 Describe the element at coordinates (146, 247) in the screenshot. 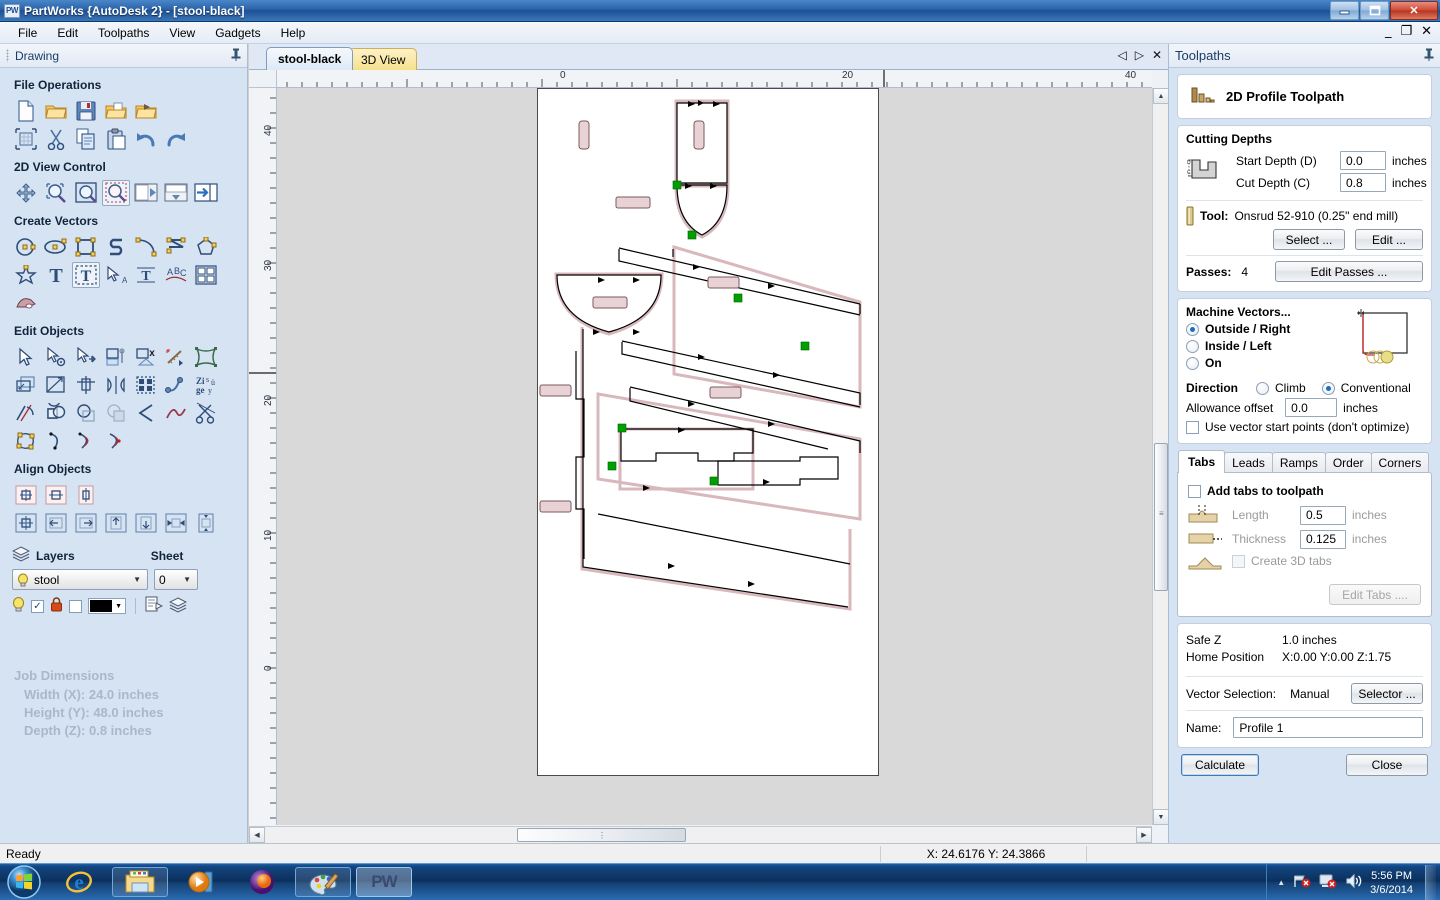

I see `arc-icon` at that location.